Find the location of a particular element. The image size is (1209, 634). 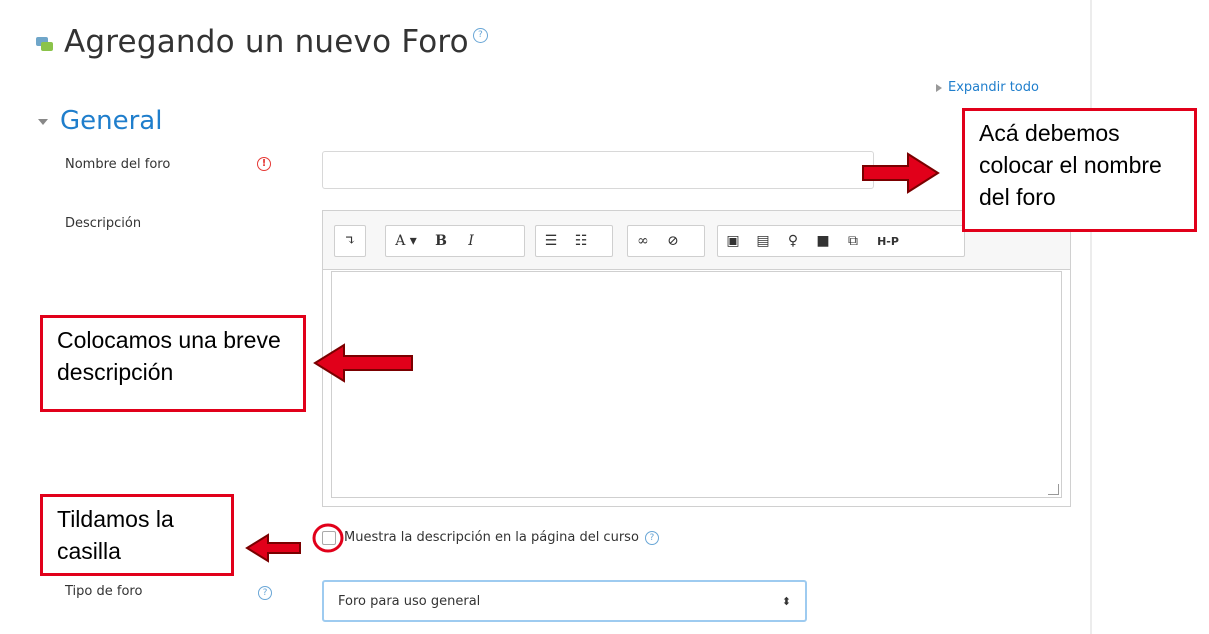

required-icon: ! is located at coordinates (264, 164).